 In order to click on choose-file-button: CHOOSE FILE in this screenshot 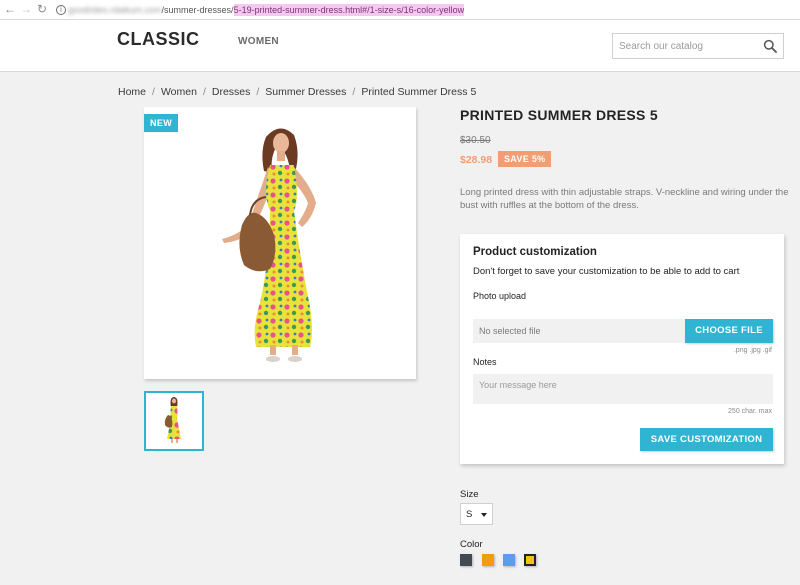, I will do `click(729, 331)`.